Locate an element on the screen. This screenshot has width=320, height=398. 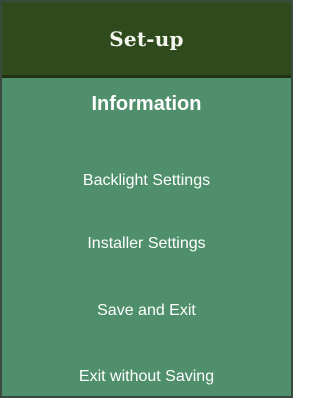
menu-item-exit-without-saving: Exit without Saving is located at coordinates (146, 377).